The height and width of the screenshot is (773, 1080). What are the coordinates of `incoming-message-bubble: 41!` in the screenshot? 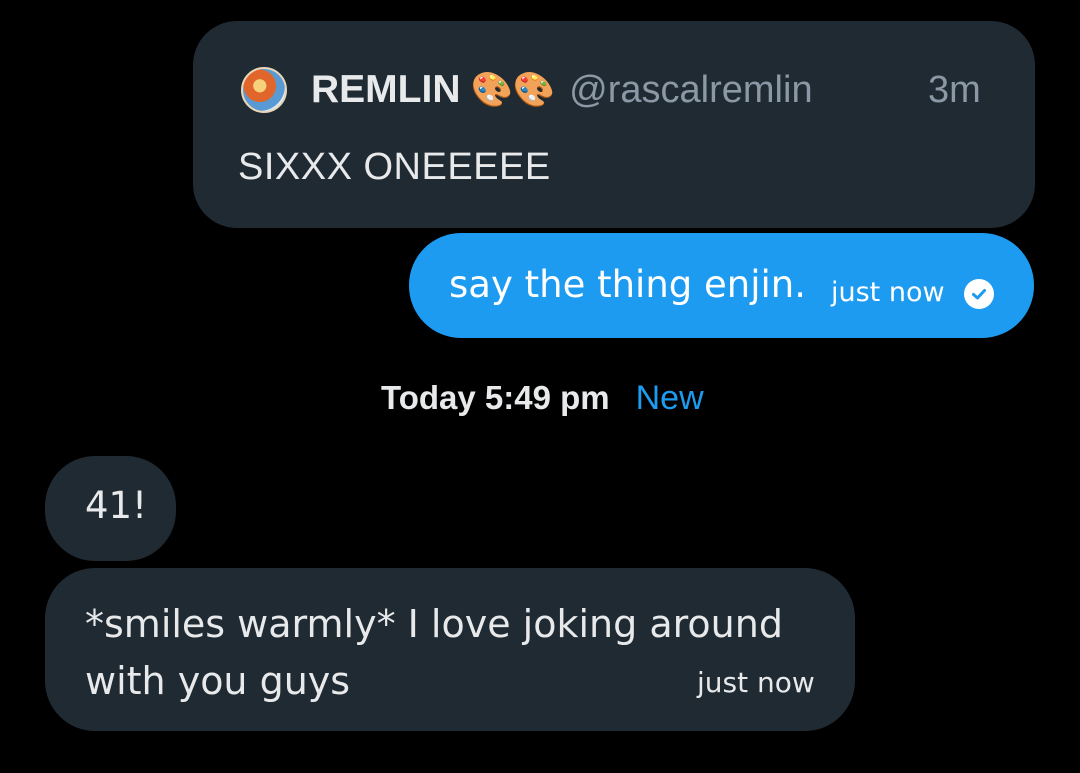 It's located at (110, 508).